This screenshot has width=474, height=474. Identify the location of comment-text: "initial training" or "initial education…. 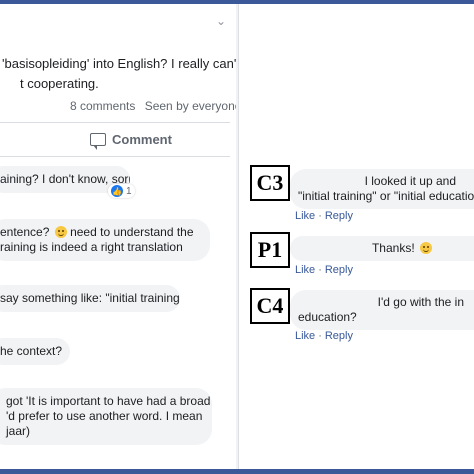
(386, 196).